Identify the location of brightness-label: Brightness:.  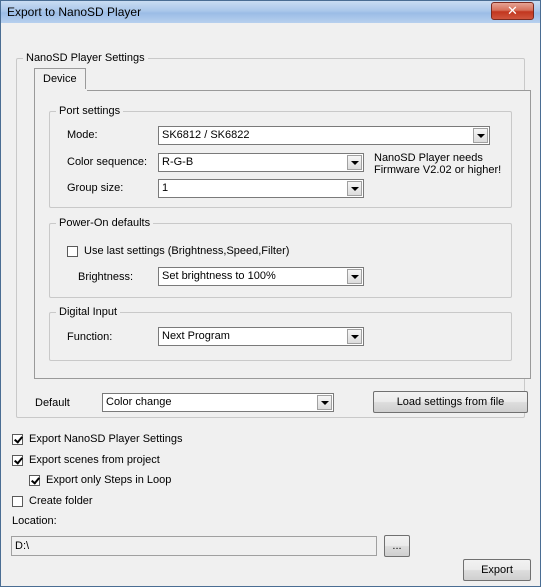
(106, 277).